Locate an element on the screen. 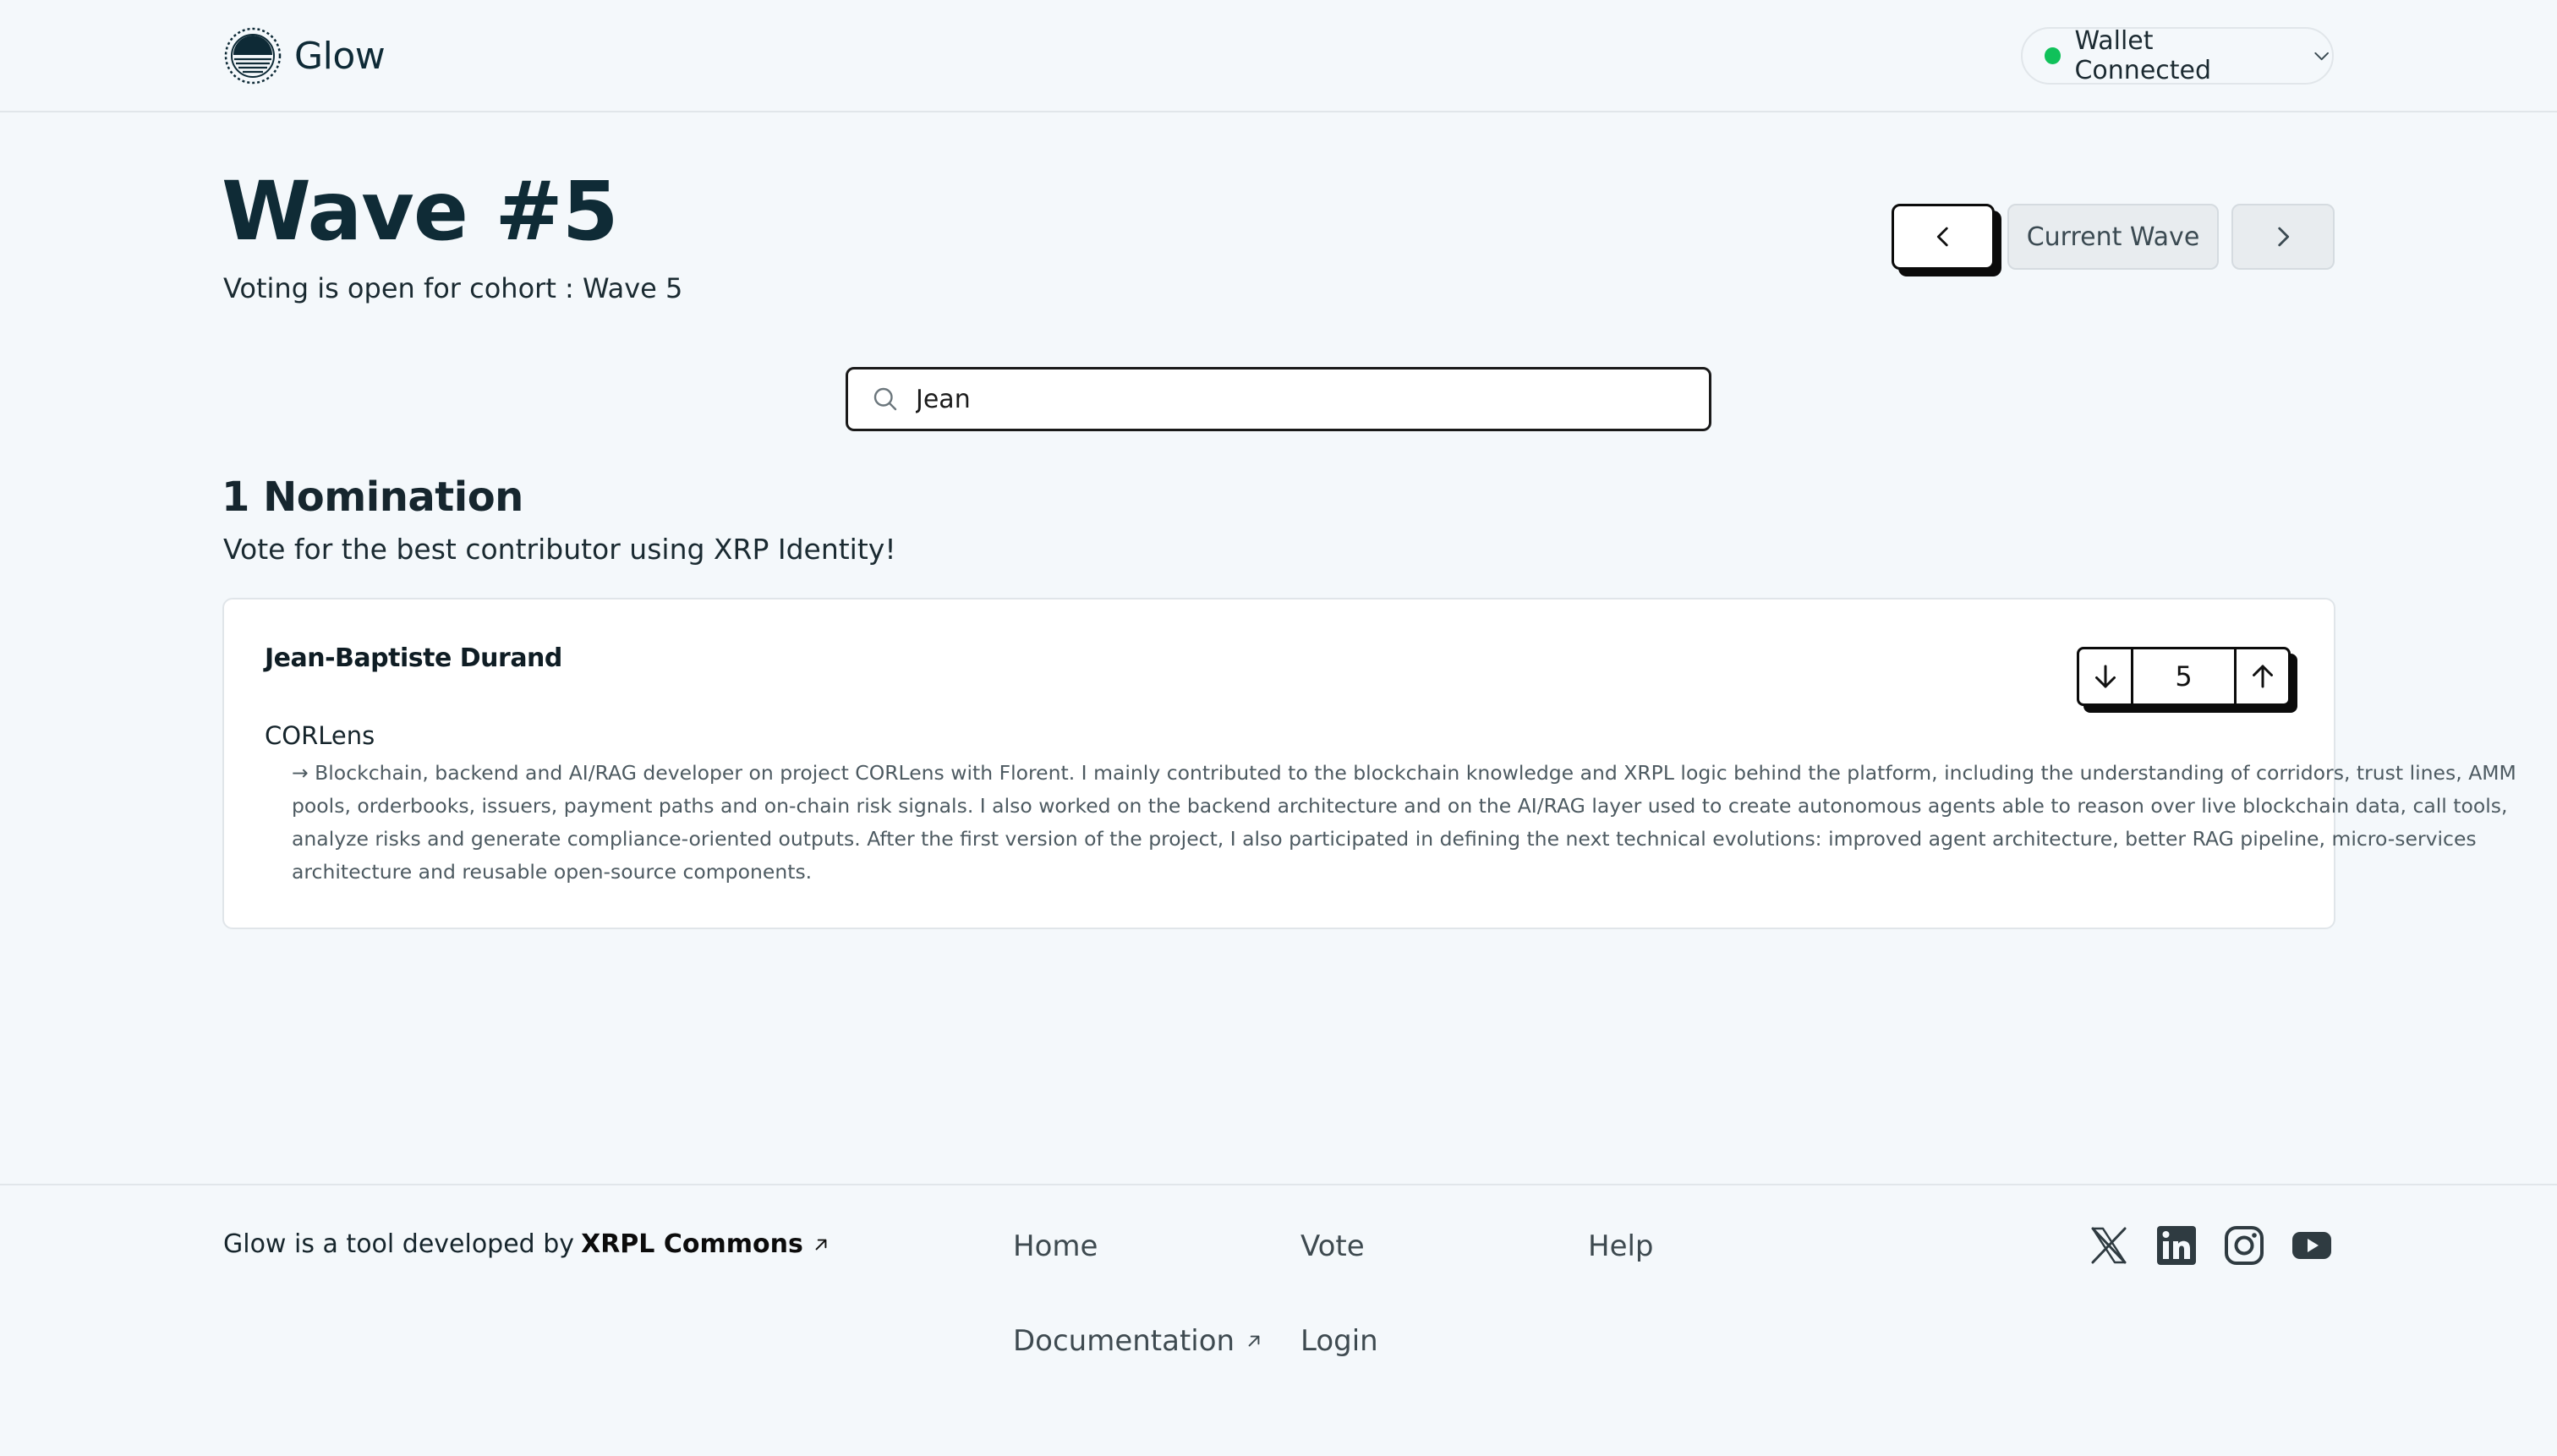 This screenshot has height=1456, width=2557. footer-link-vote: Vote is located at coordinates (1332, 1246).